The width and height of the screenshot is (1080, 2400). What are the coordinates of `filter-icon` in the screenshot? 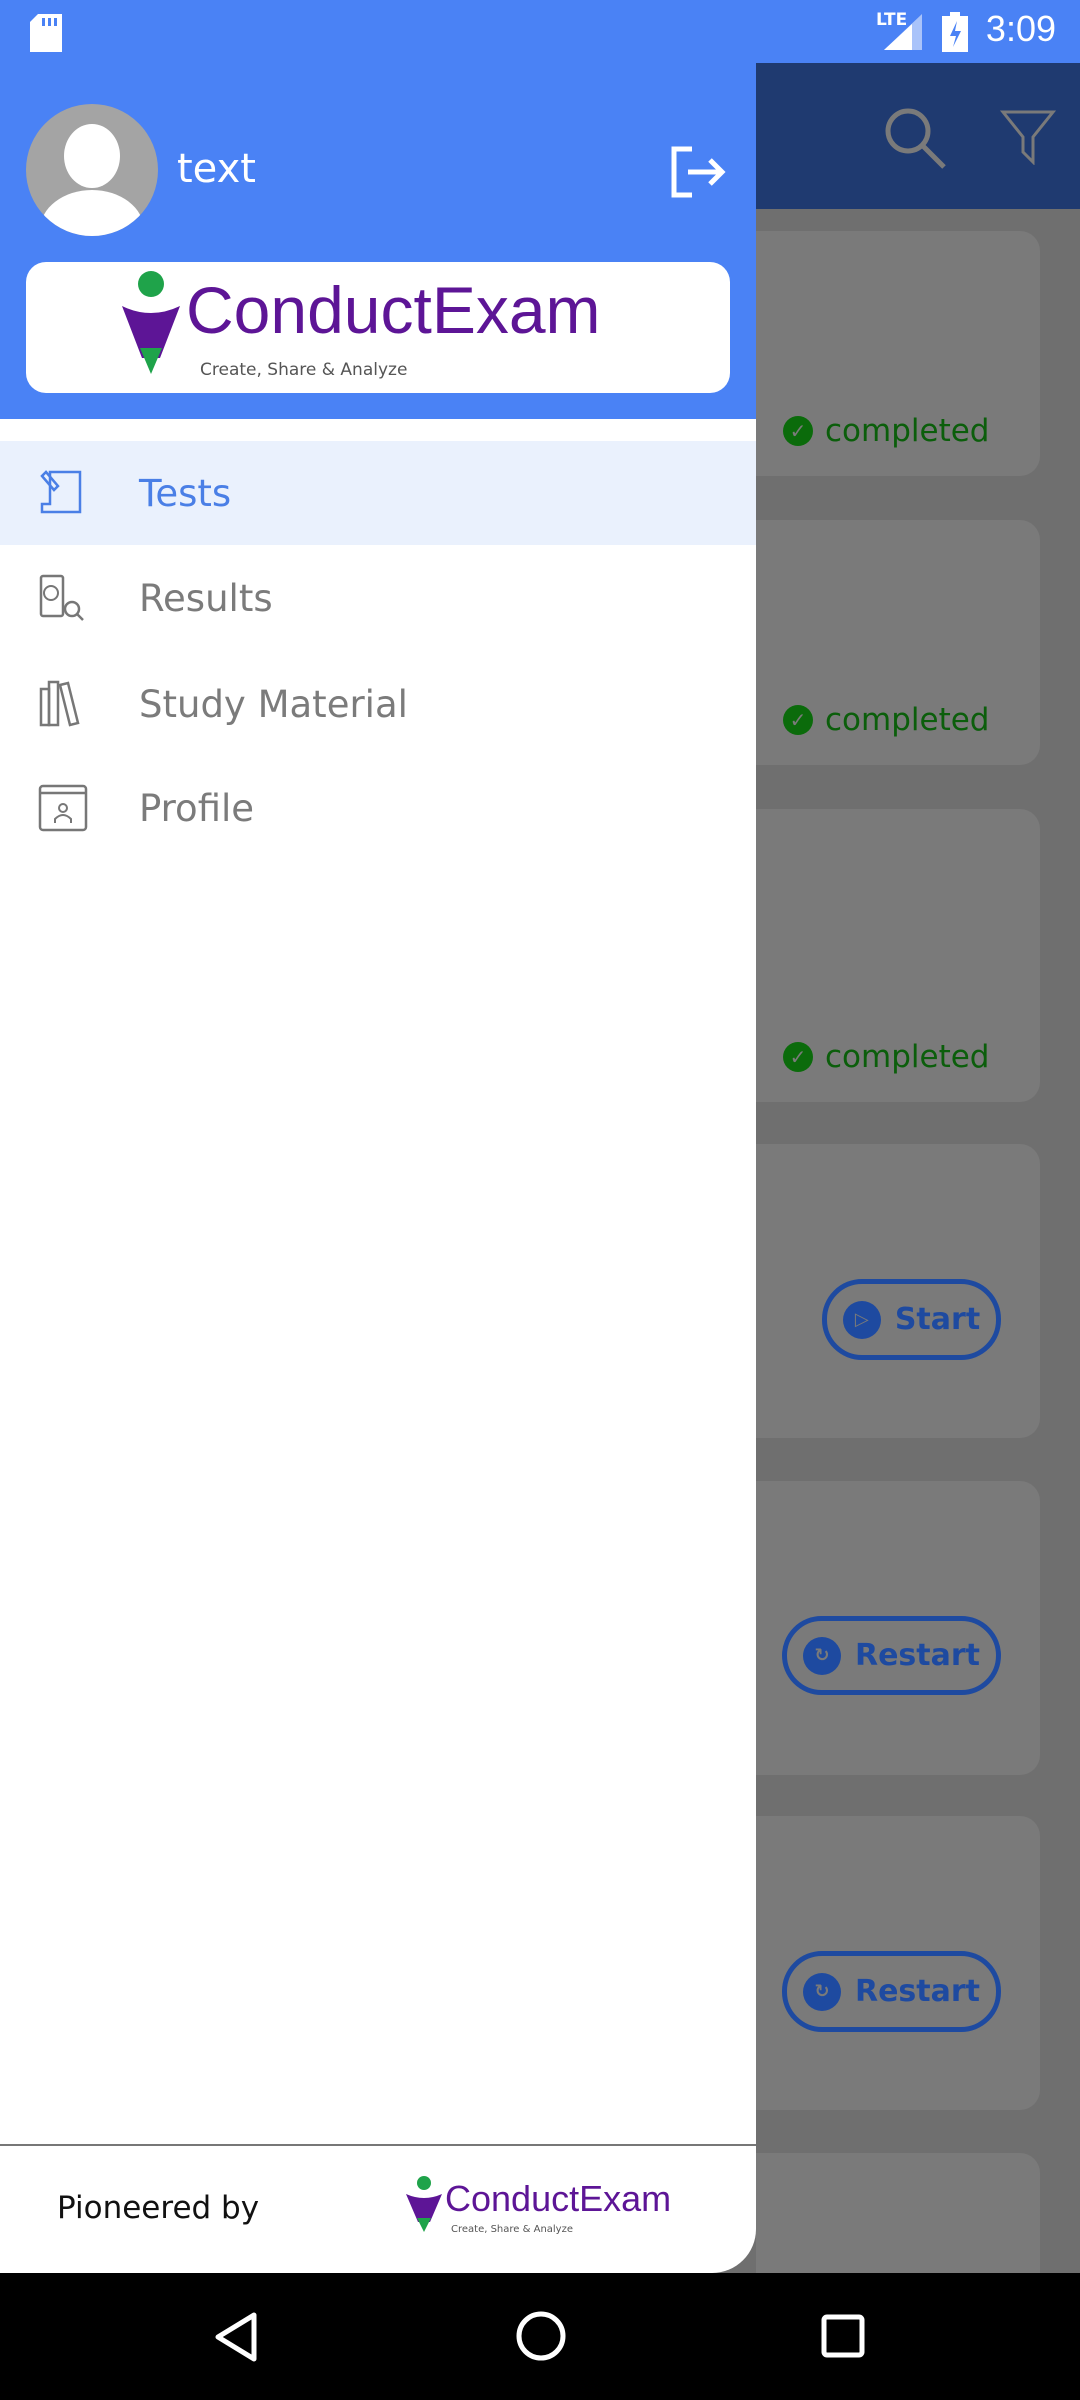 It's located at (1028, 137).